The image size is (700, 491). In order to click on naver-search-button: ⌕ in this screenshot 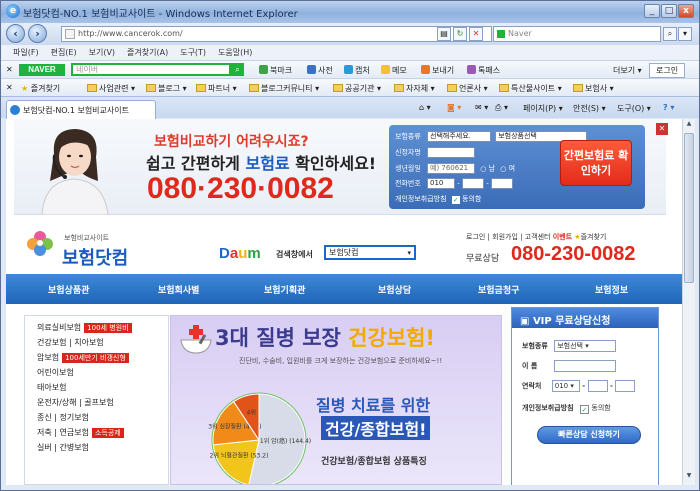, I will do `click(237, 69)`.